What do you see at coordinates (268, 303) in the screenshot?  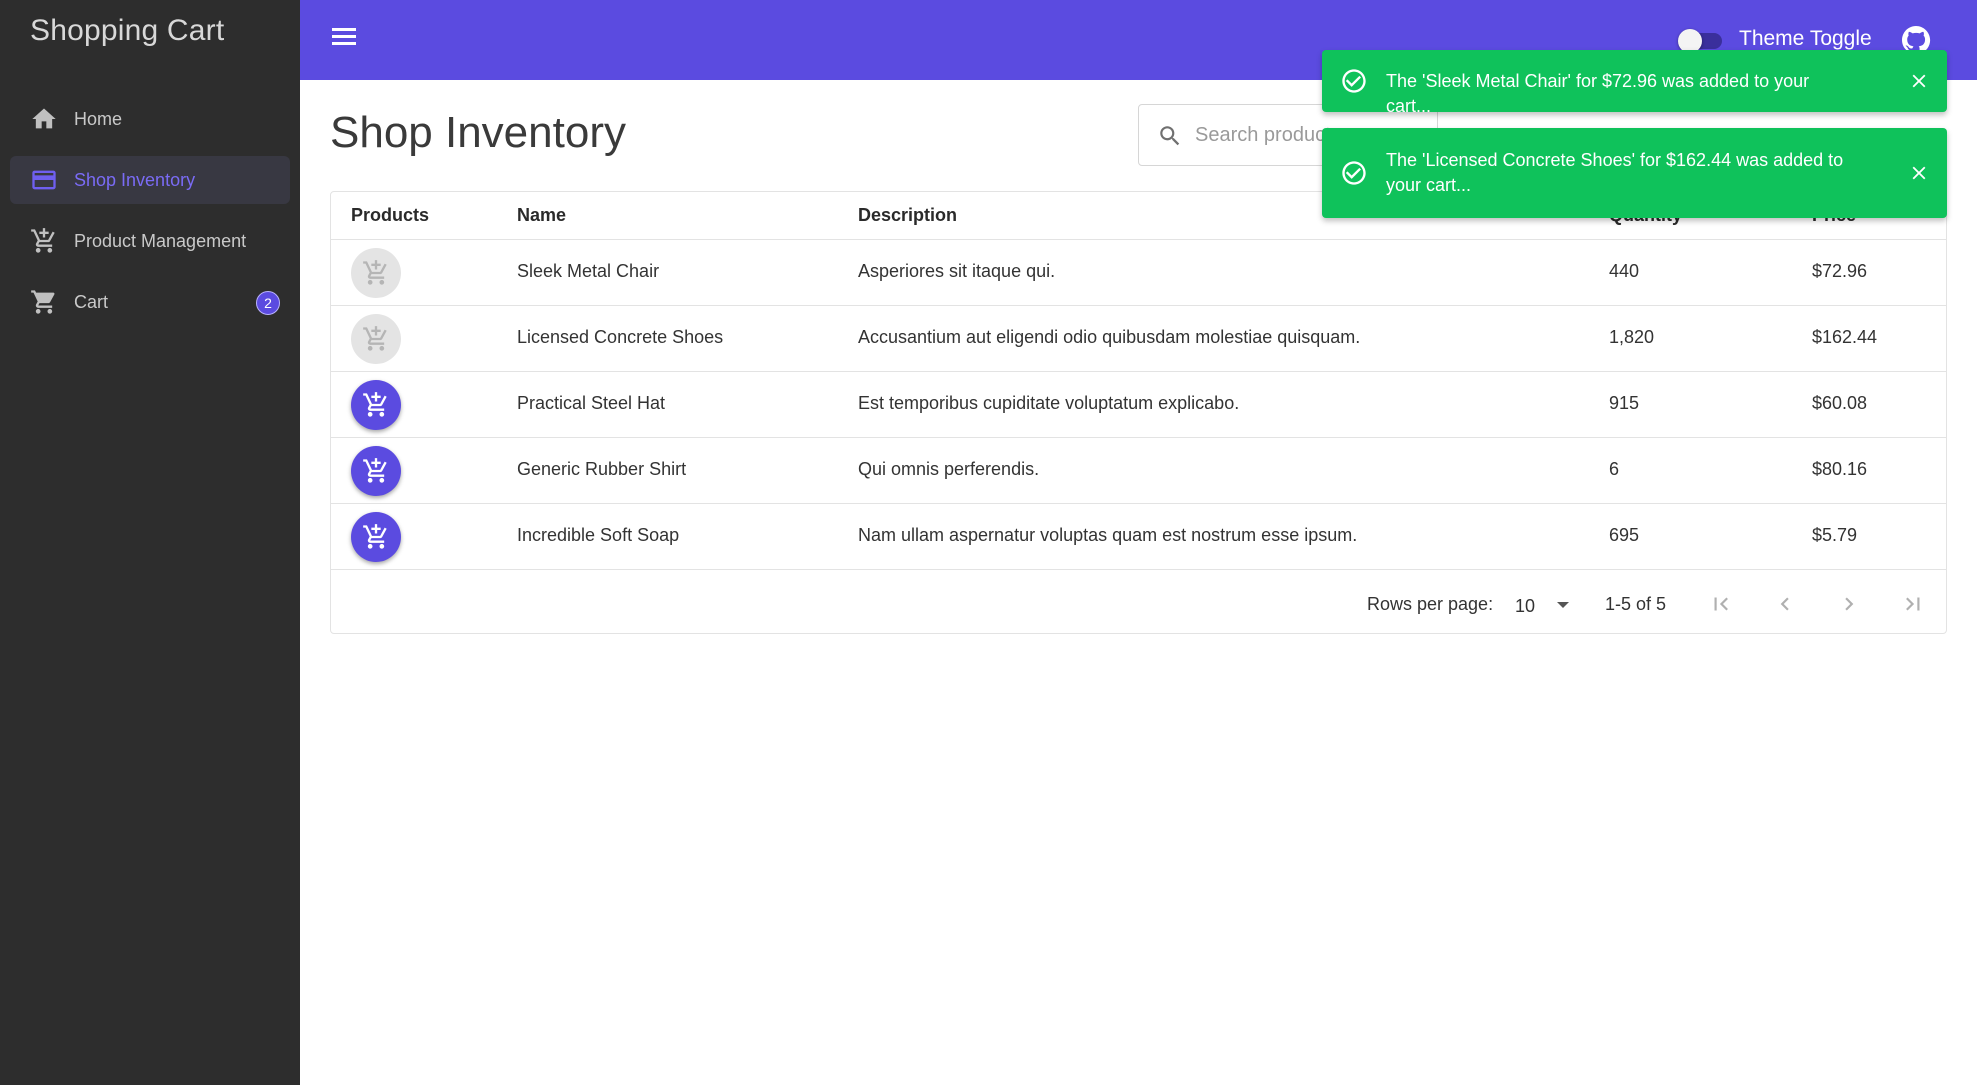 I see `cart-count-badge: 2` at bounding box center [268, 303].